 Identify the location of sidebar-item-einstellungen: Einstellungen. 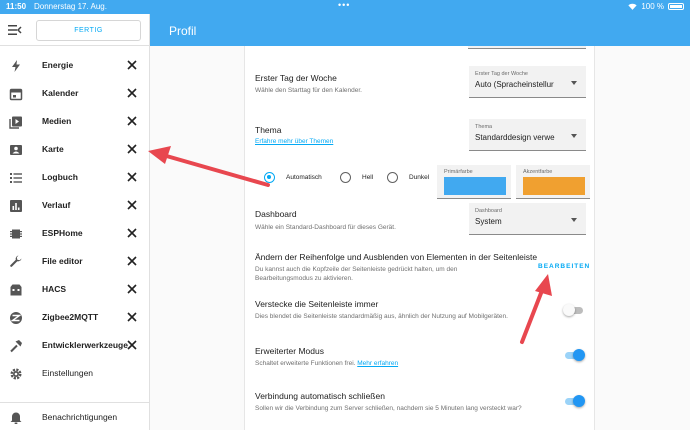
(75, 374).